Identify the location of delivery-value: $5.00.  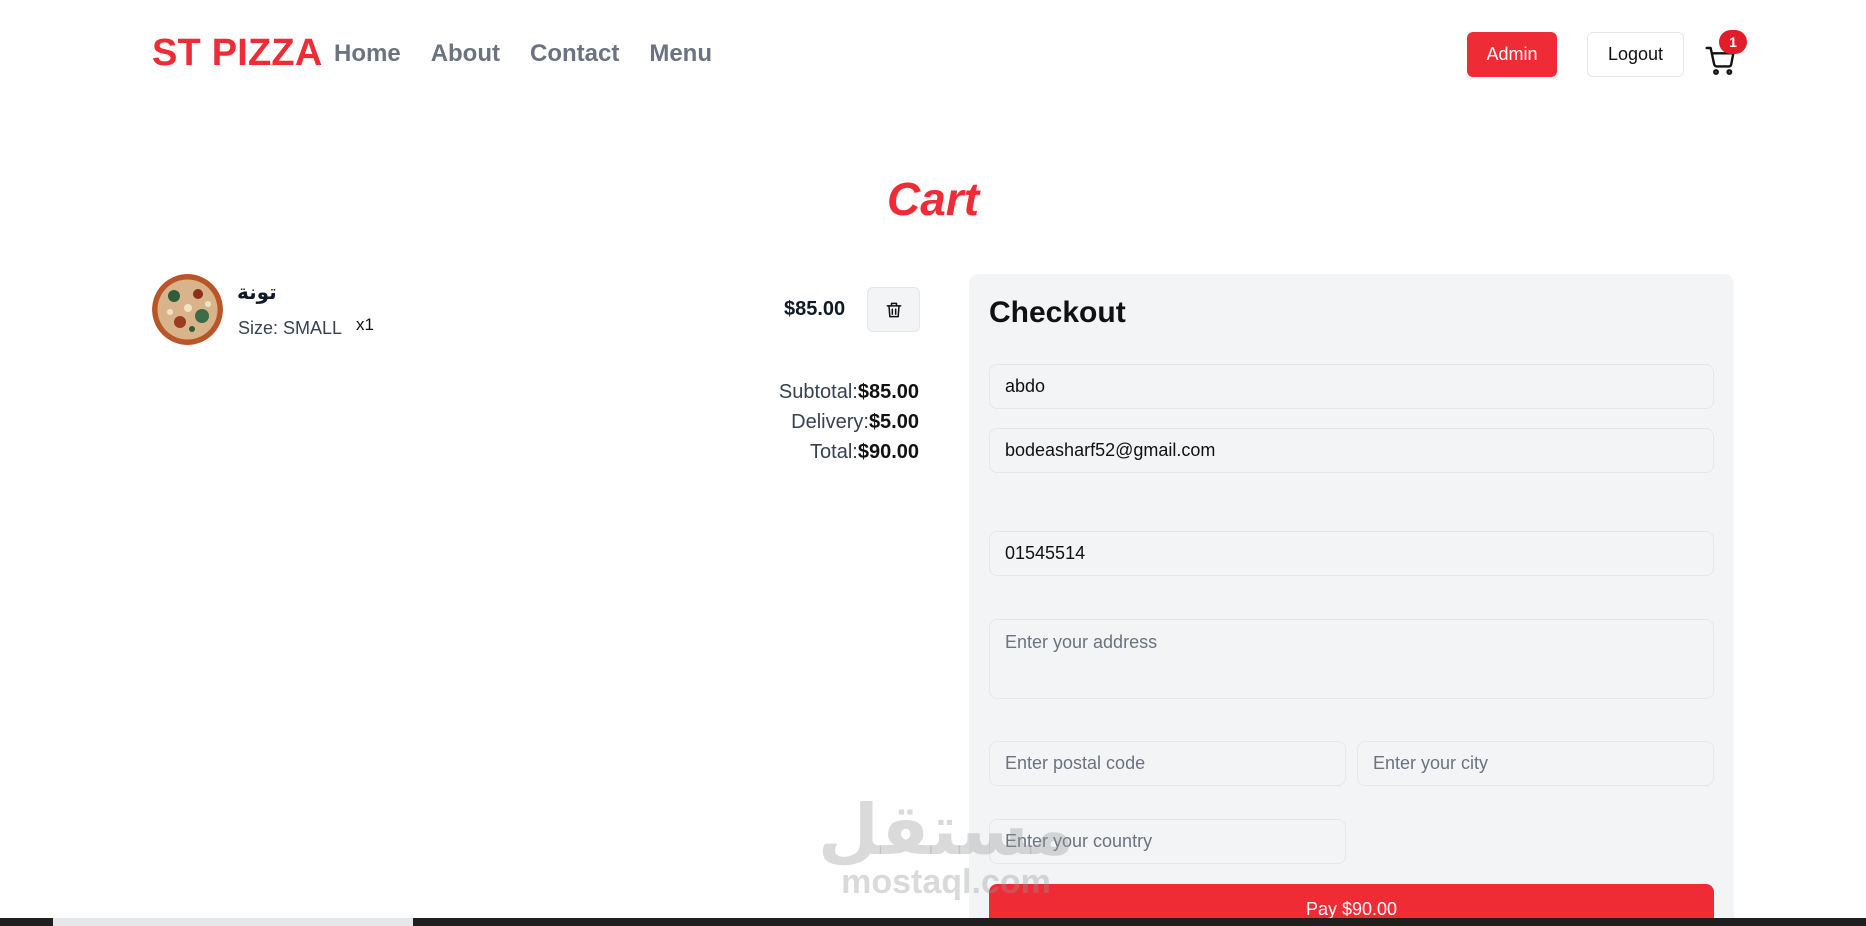
(893, 422).